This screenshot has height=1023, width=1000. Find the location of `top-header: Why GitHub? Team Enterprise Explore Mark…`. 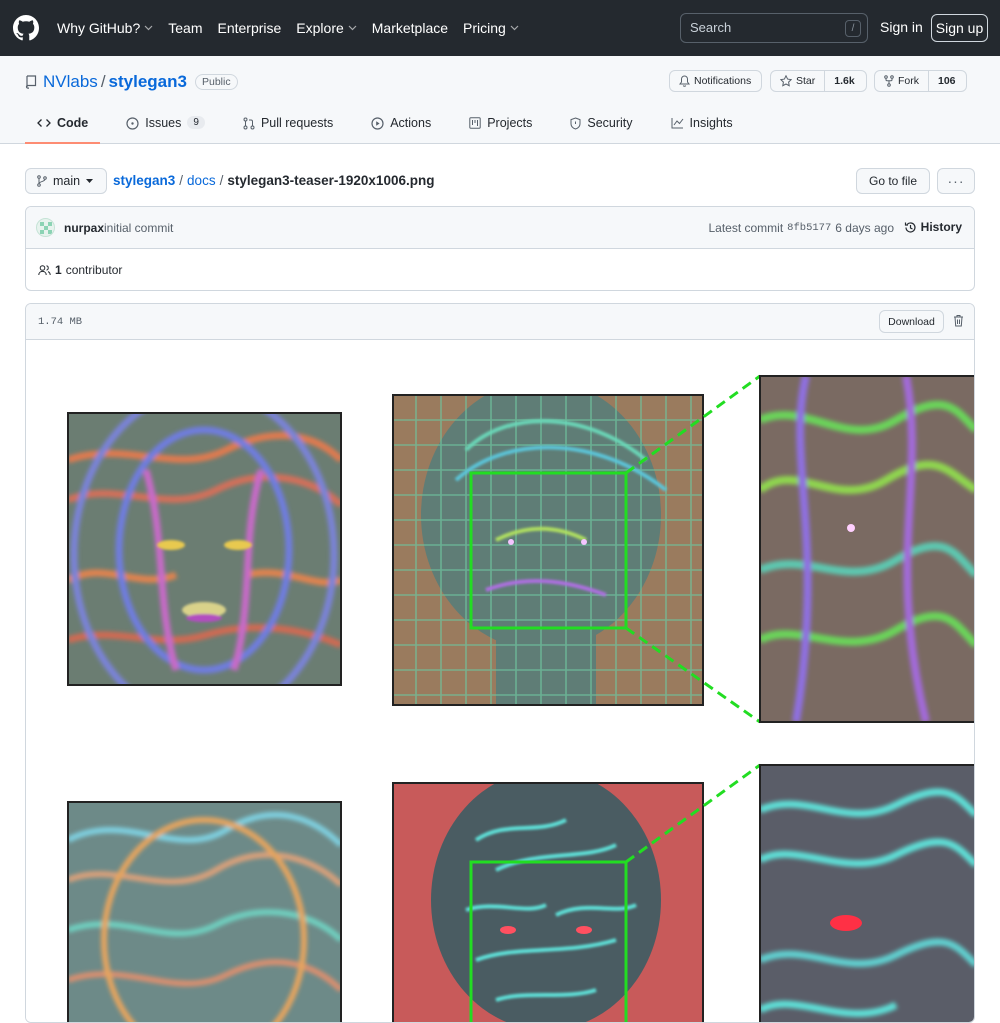

top-header: Why GitHub? Team Enterprise Explore Mark… is located at coordinates (500, 28).